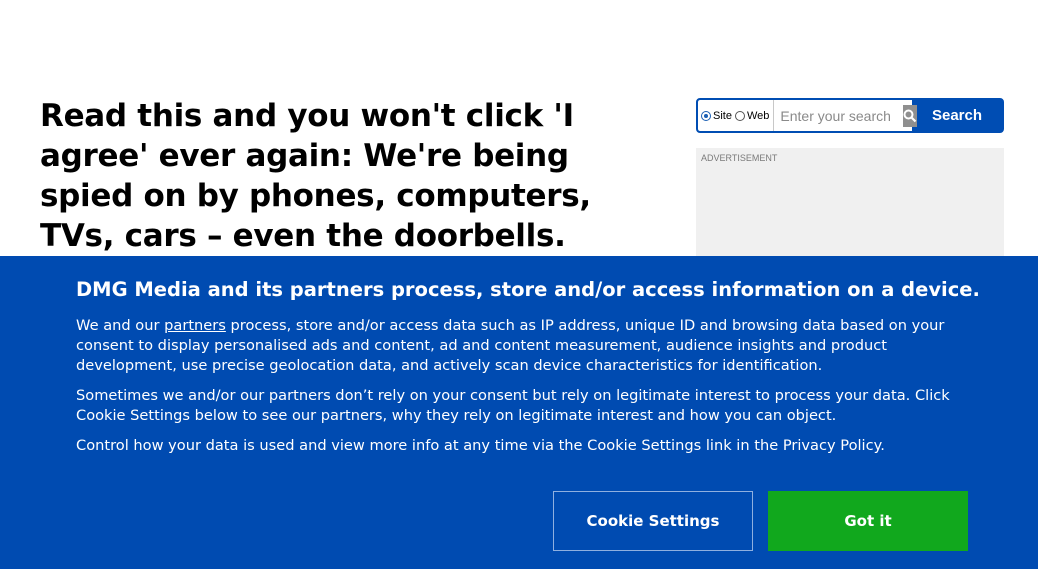  I want to click on cookie-settings-button: Cookie Settings, so click(653, 521).